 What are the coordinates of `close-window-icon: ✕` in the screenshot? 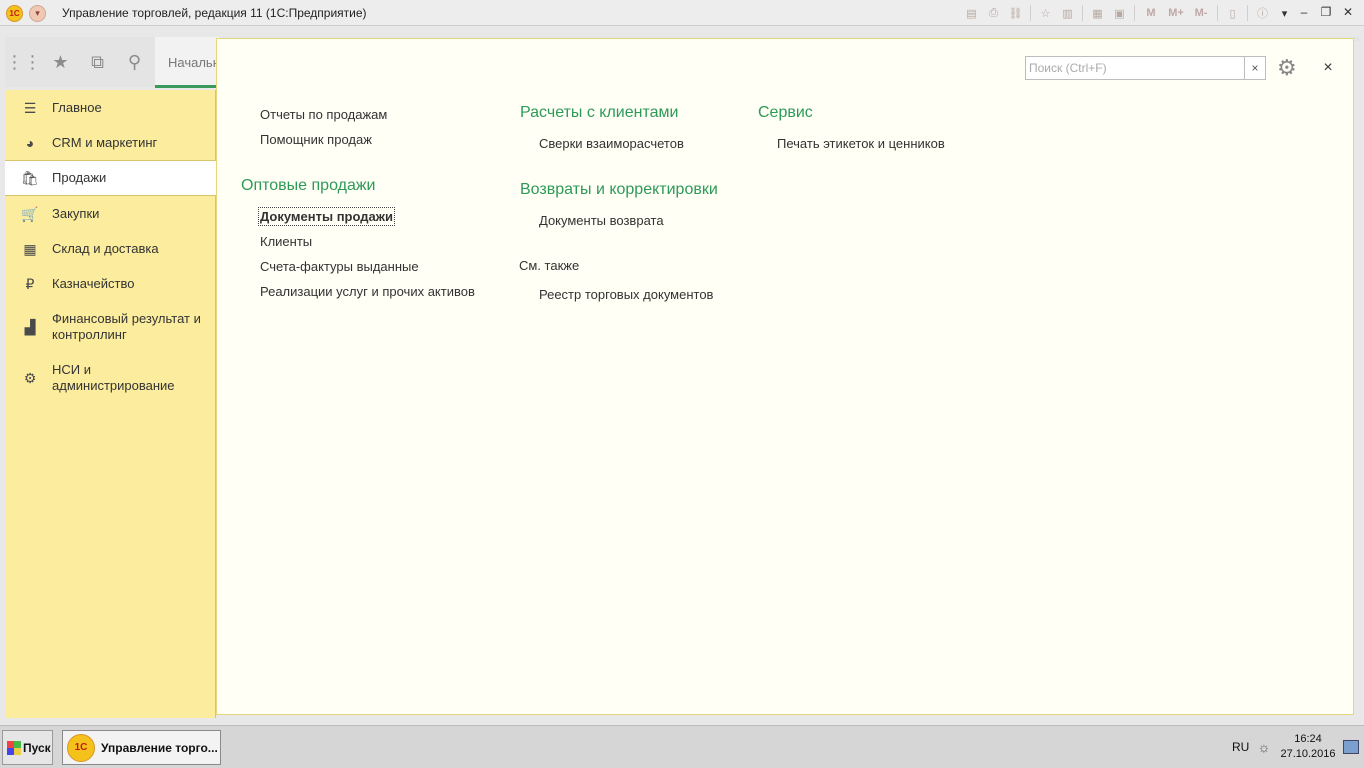 It's located at (1348, 12).